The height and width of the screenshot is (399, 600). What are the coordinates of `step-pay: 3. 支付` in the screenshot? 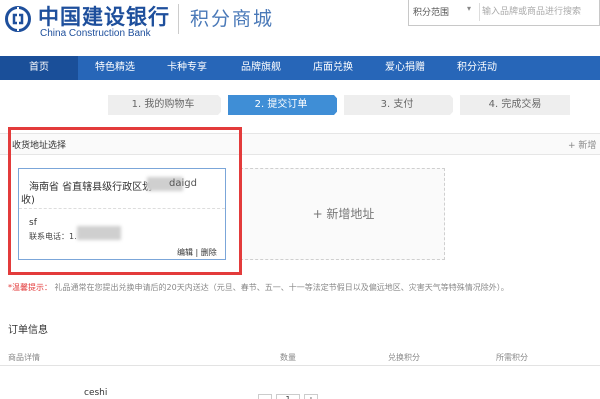 It's located at (397, 105).